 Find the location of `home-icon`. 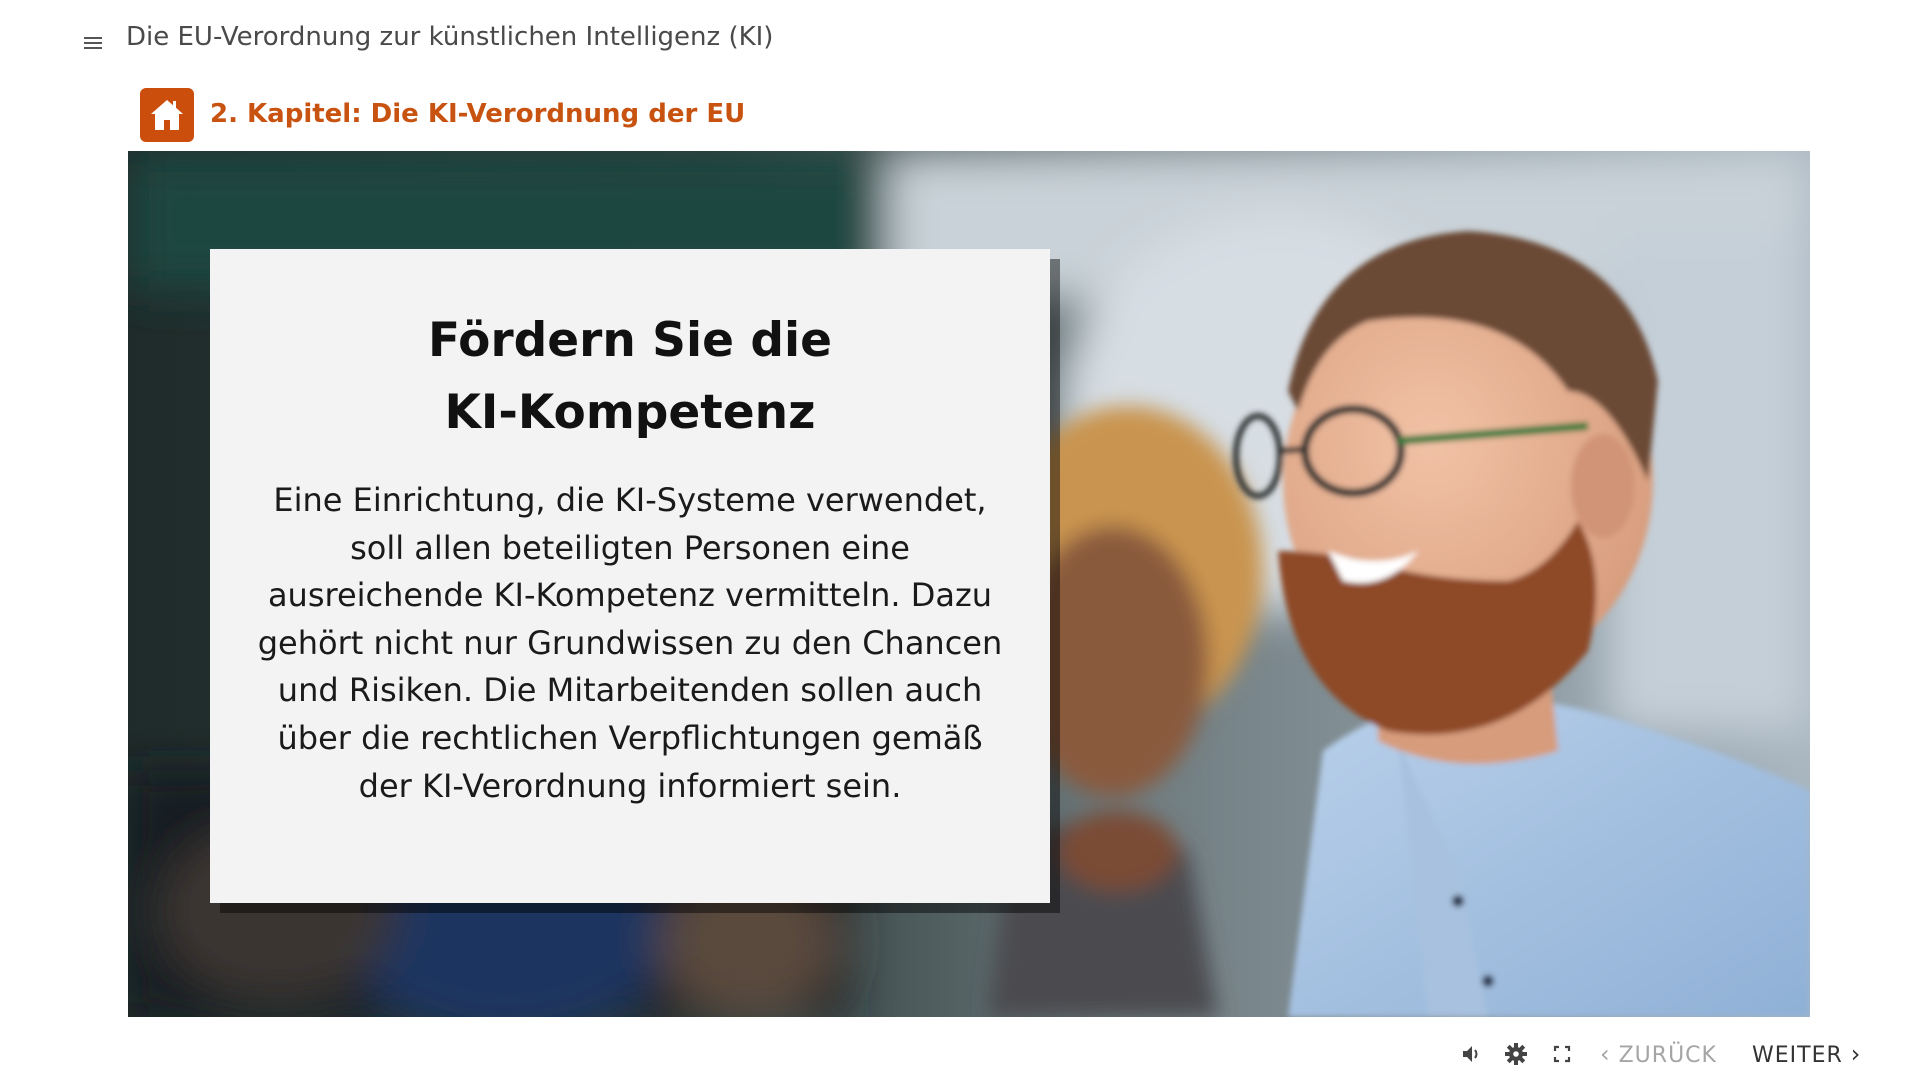

home-icon is located at coordinates (167, 115).